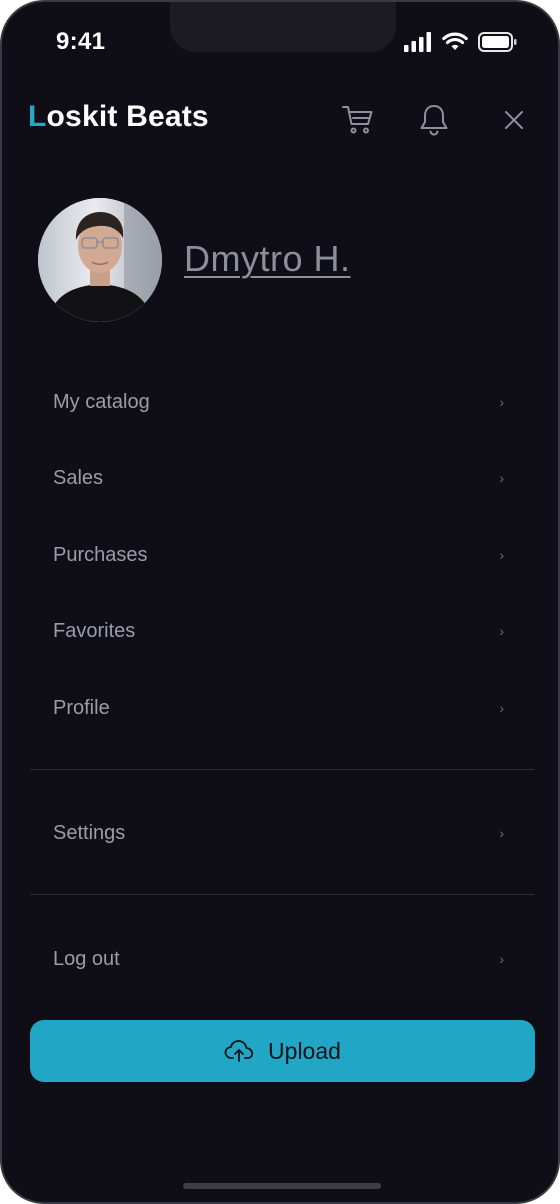 This screenshot has height=1204, width=560. Describe the element at coordinates (455, 41) in the screenshot. I see `wifi-icon` at that location.